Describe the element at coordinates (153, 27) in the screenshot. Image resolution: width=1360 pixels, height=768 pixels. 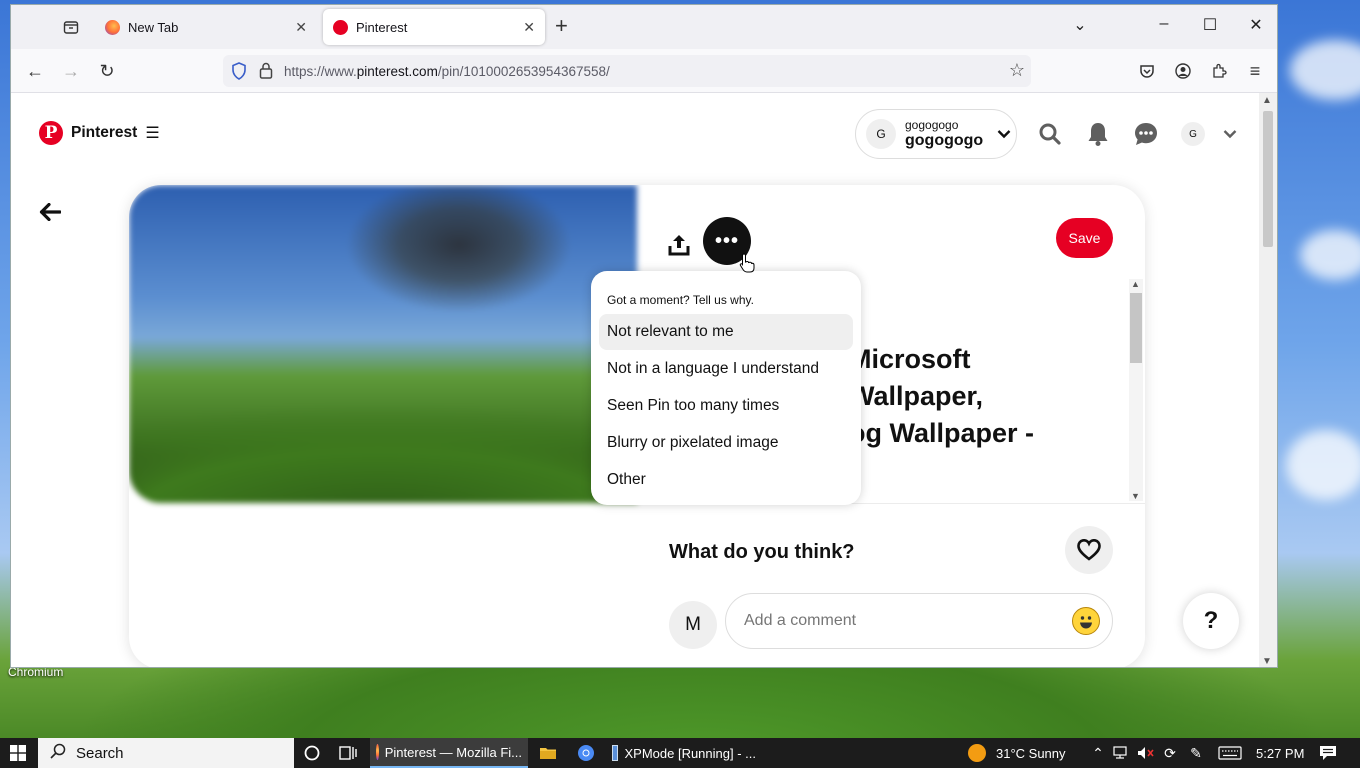
I see `tab-title: New Tab` at that location.